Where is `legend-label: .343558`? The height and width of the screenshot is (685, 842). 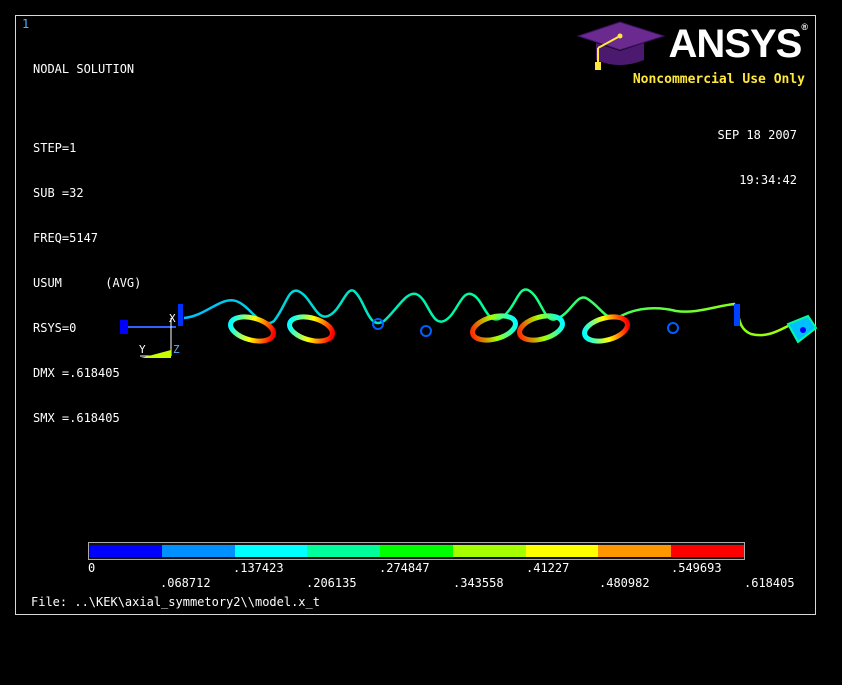 legend-label: .343558 is located at coordinates (478, 583).